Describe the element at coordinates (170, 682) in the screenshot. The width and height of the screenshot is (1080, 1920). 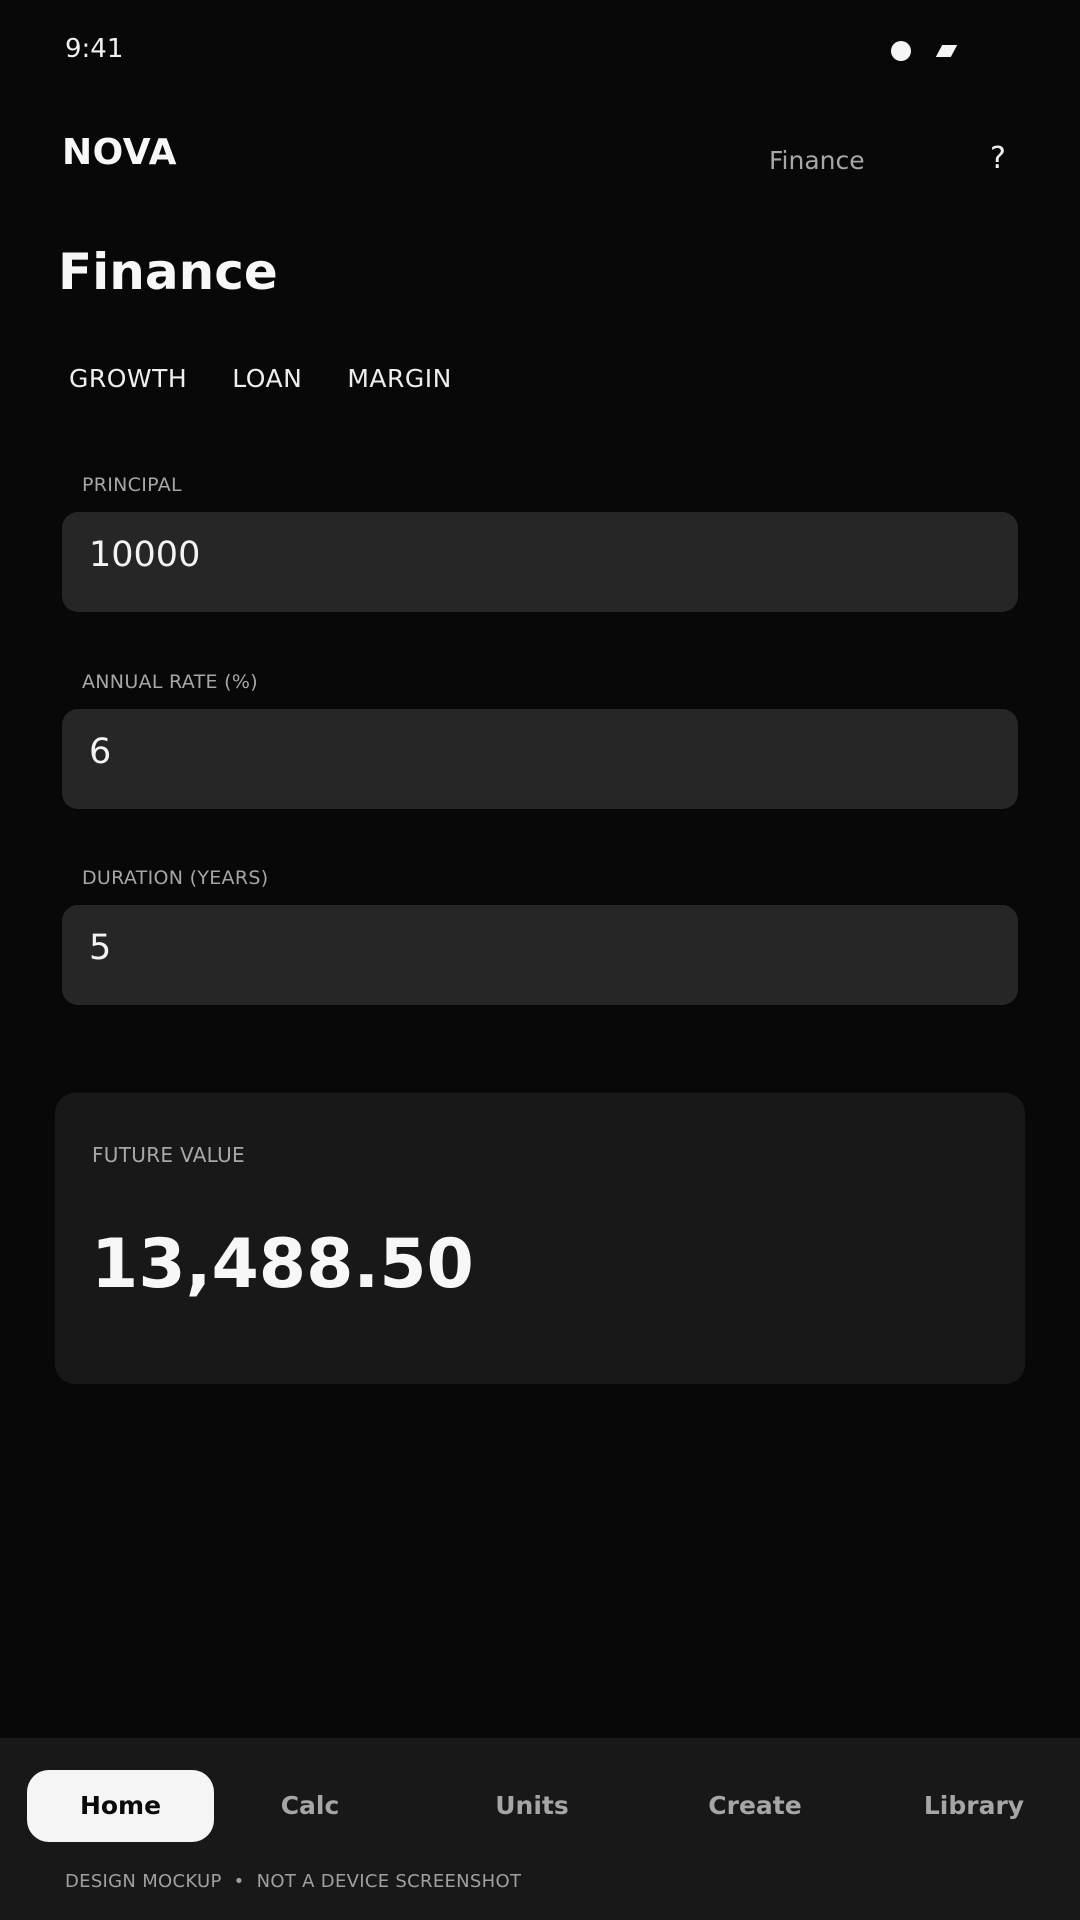
I see `annual-rate-label: ANNUAL RATE (%)` at that location.